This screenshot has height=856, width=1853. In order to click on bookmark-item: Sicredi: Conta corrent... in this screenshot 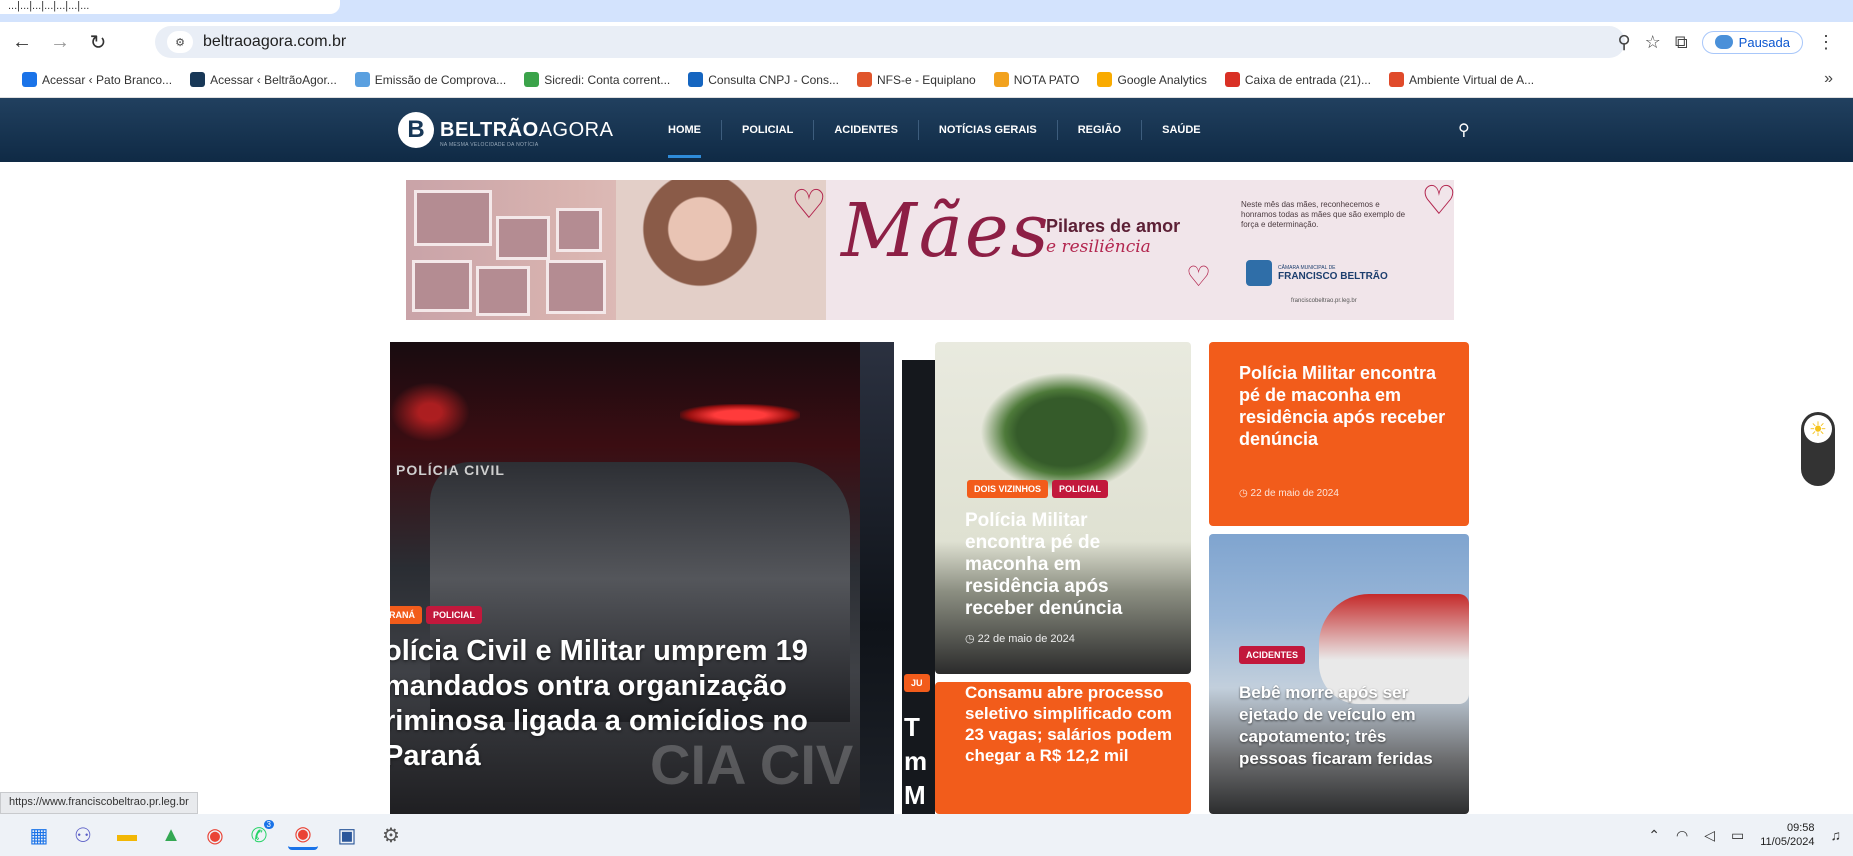, I will do `click(597, 79)`.